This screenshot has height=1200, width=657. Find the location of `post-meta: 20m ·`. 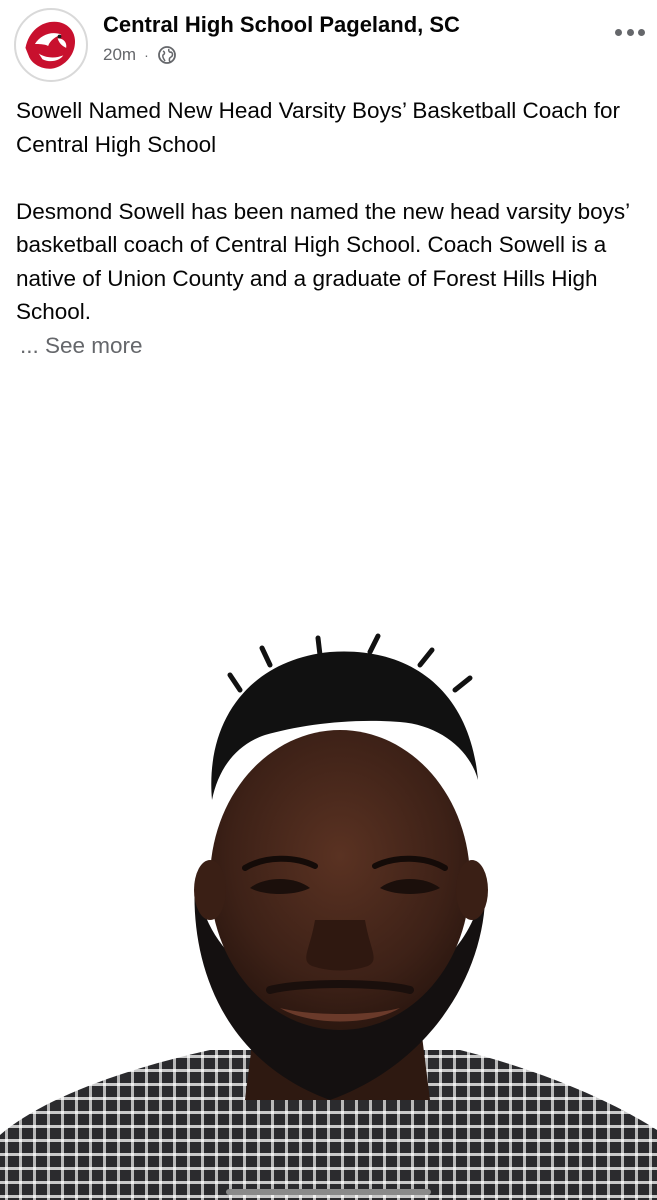

post-meta: 20m · is located at coordinates (140, 55).